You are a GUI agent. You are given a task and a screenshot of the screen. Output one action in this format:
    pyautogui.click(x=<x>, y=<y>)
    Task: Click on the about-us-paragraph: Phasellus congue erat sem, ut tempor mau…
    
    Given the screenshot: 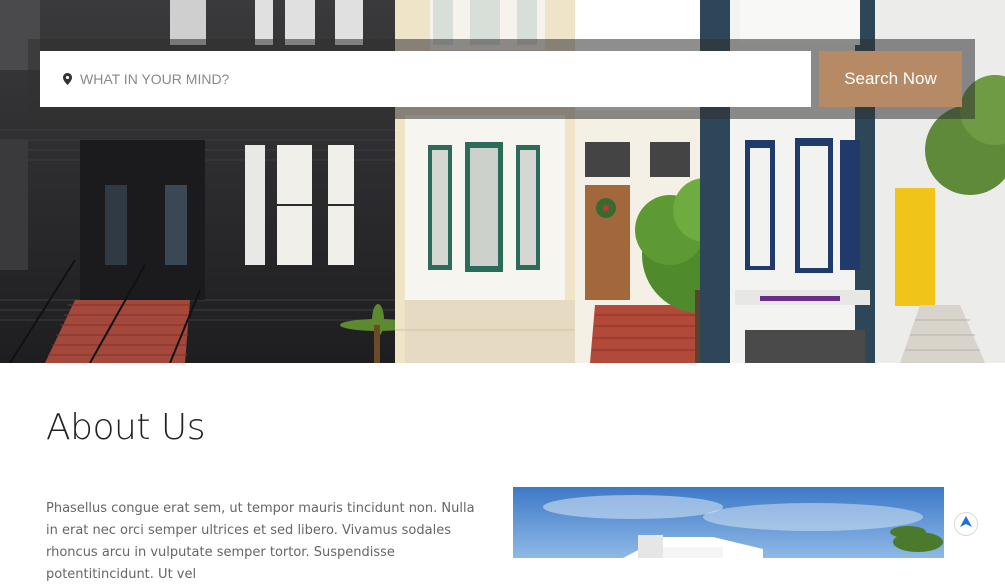 What is the action you would take?
    pyautogui.click(x=260, y=541)
    